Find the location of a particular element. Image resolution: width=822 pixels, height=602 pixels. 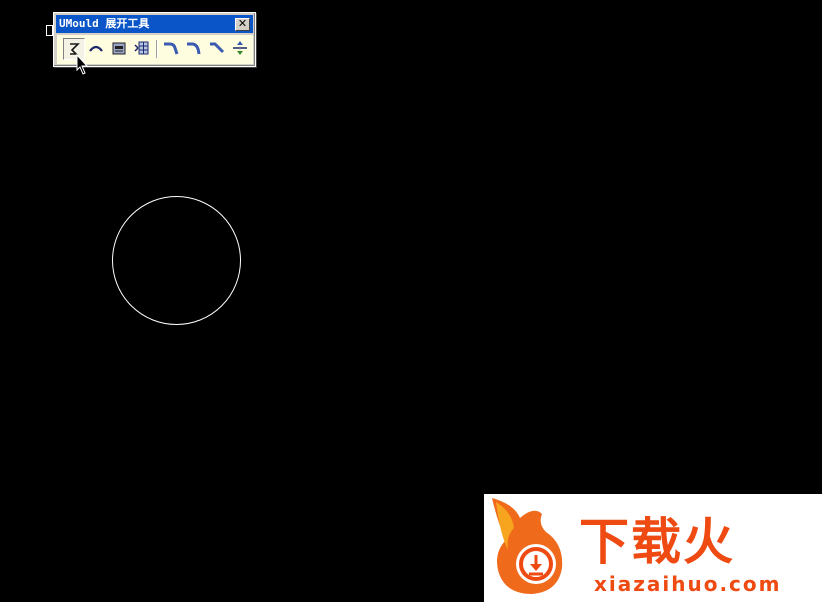

split-arrows-button is located at coordinates (241, 49).